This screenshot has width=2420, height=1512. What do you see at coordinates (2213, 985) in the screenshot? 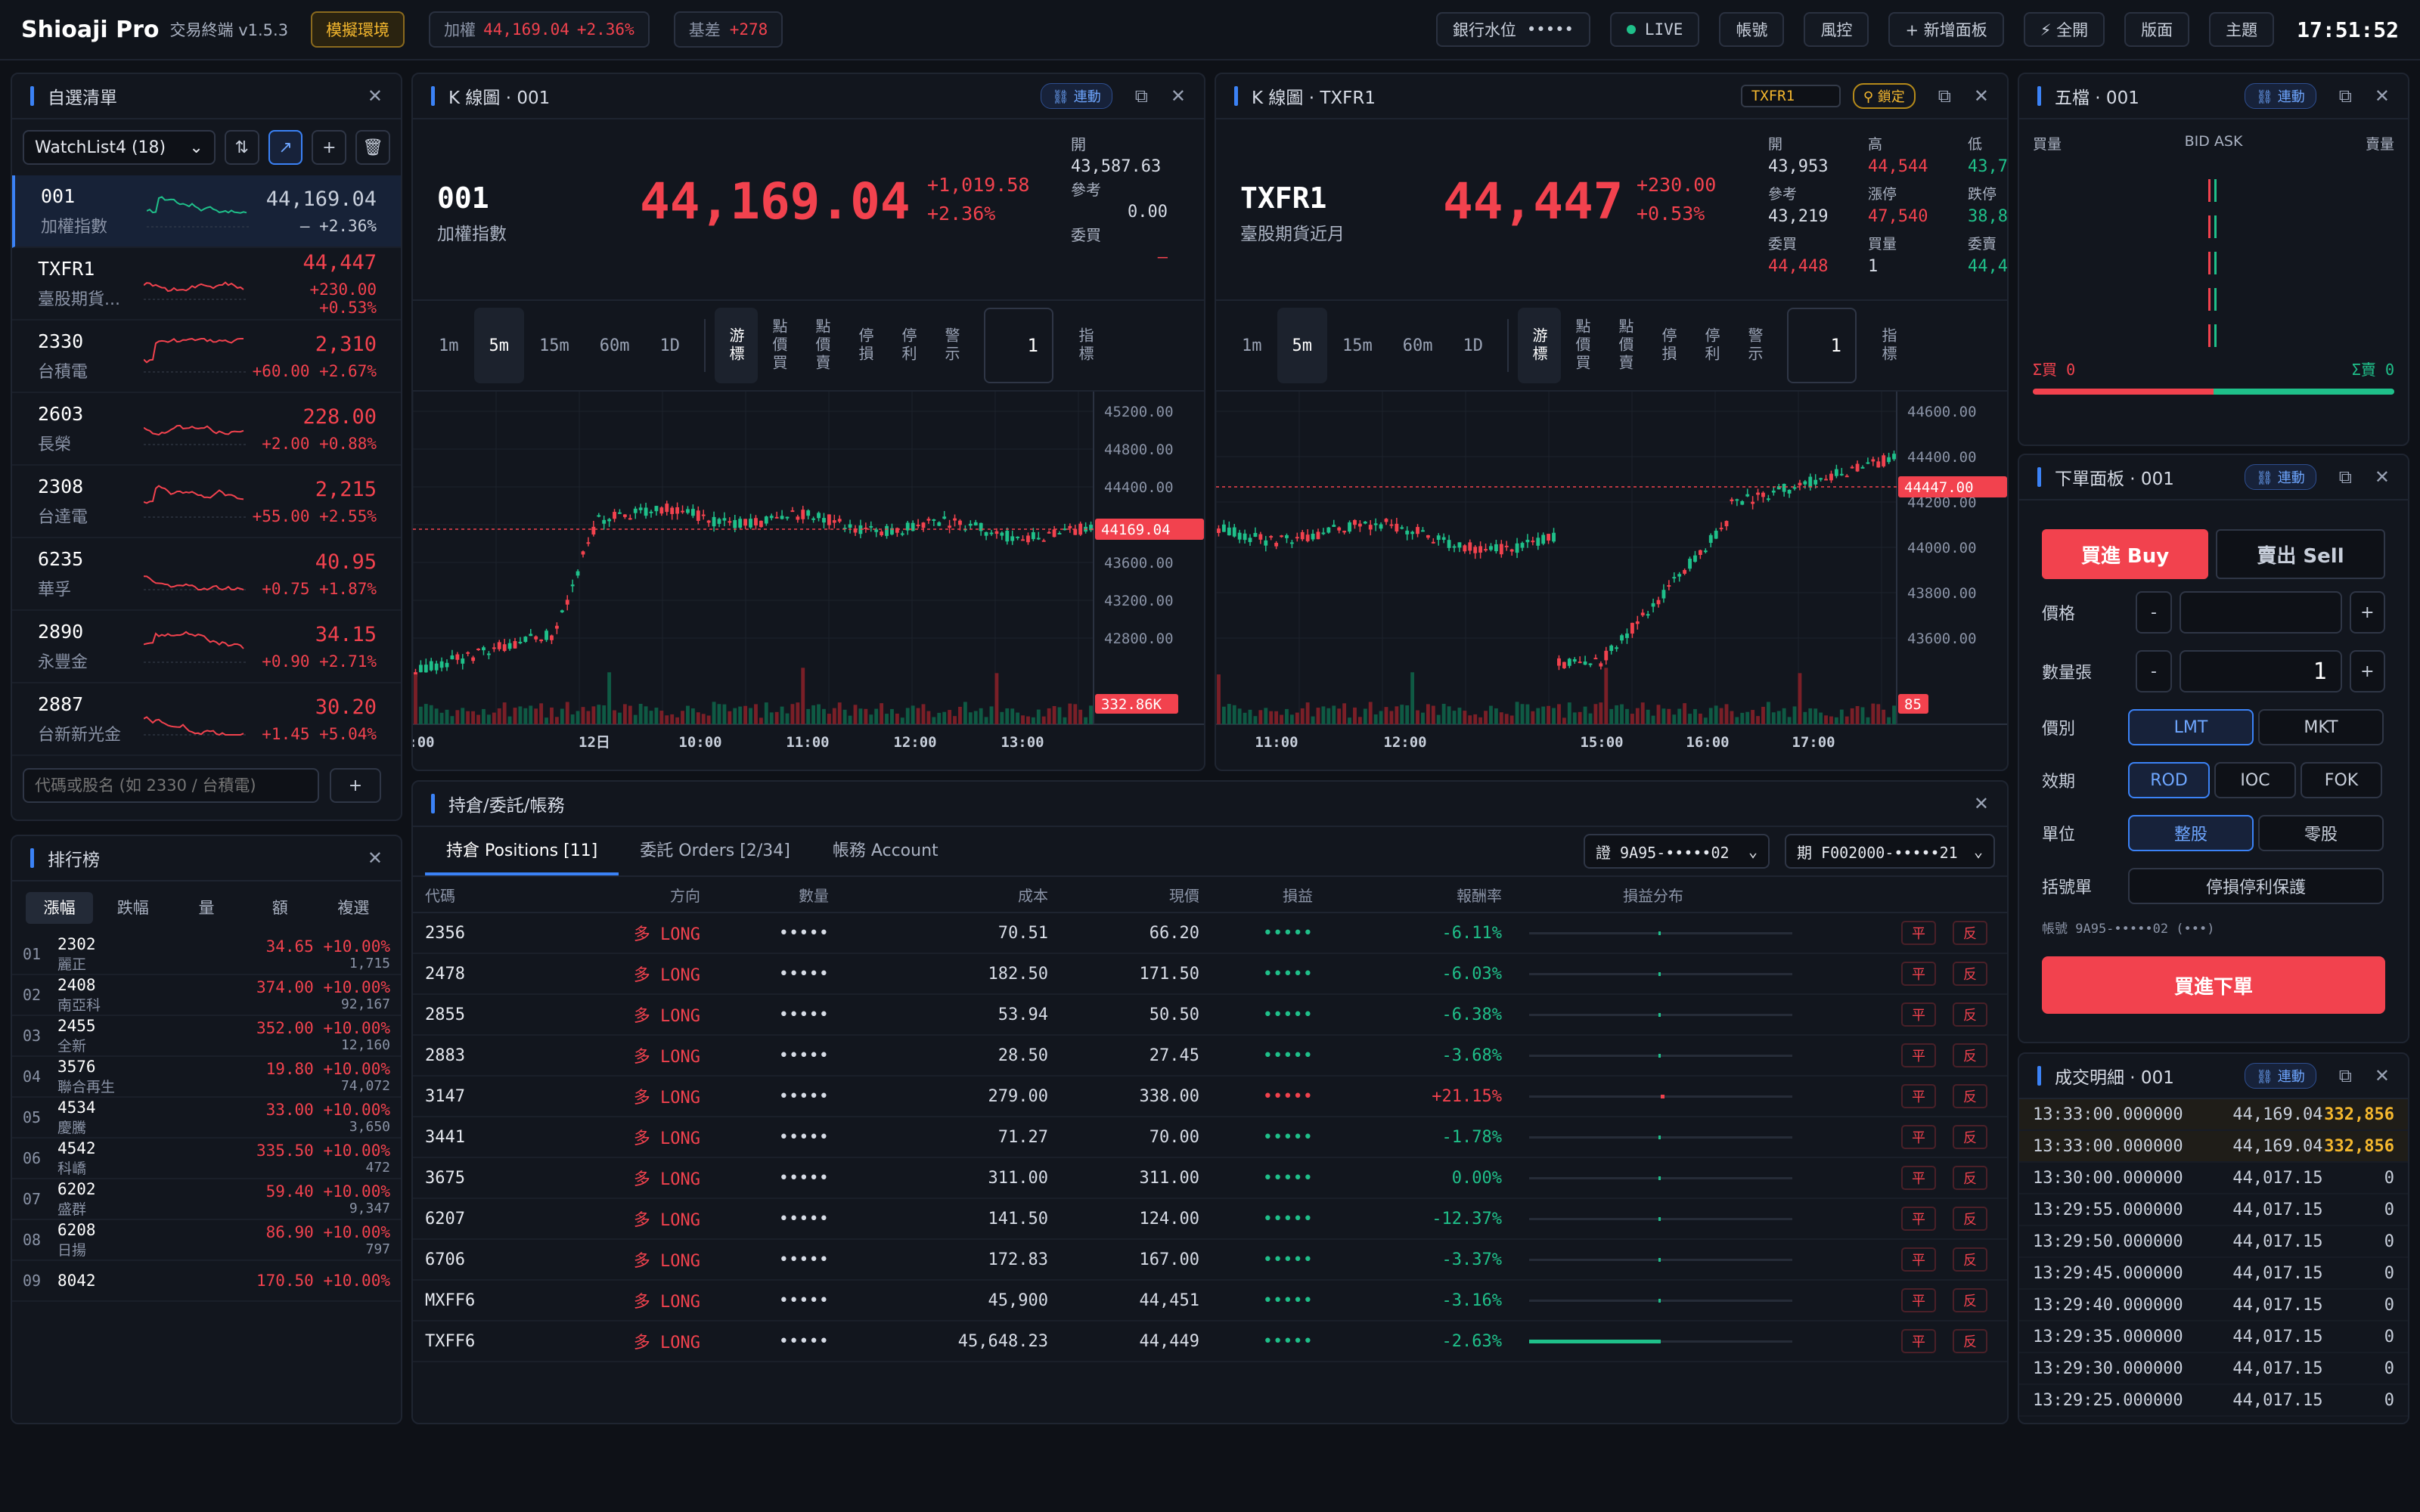
I see `submit-order-button: 買進下單` at bounding box center [2213, 985].